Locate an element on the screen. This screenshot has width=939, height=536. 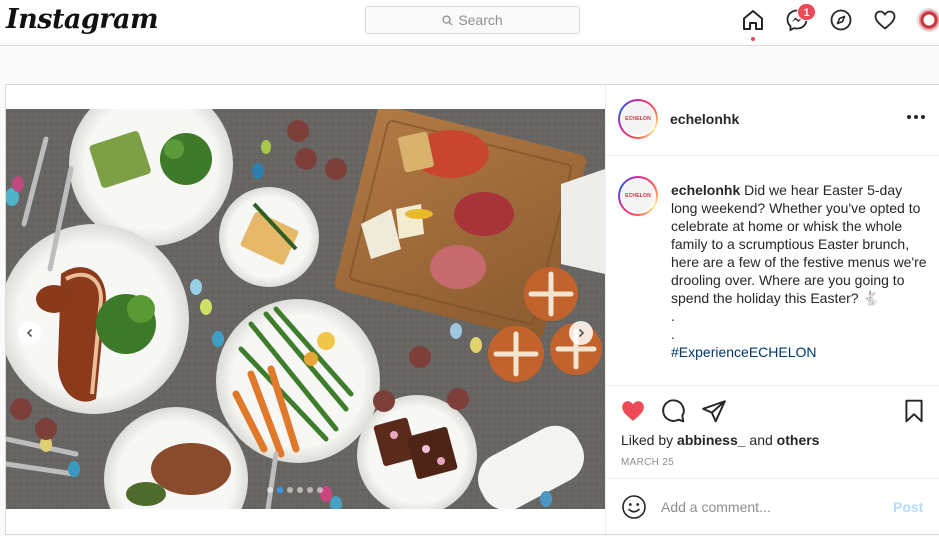
instagram-logo: Instagram is located at coordinates (82, 19).